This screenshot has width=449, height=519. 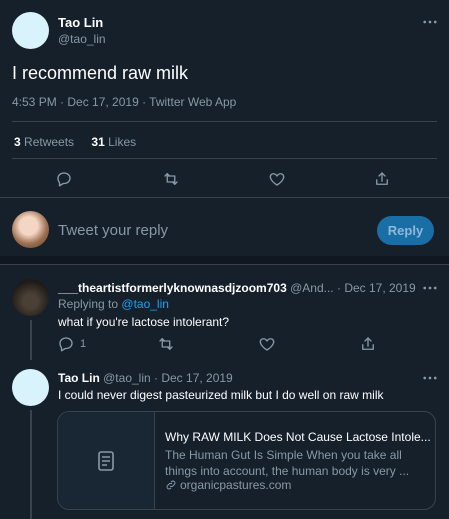 I want to click on card-domain: organicpastures.com, so click(x=236, y=485).